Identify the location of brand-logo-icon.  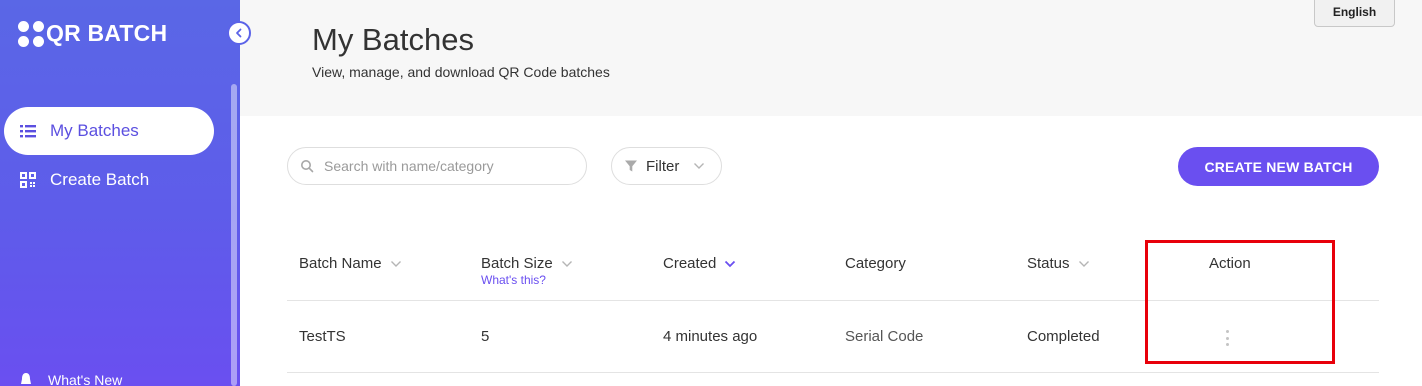
(31, 33).